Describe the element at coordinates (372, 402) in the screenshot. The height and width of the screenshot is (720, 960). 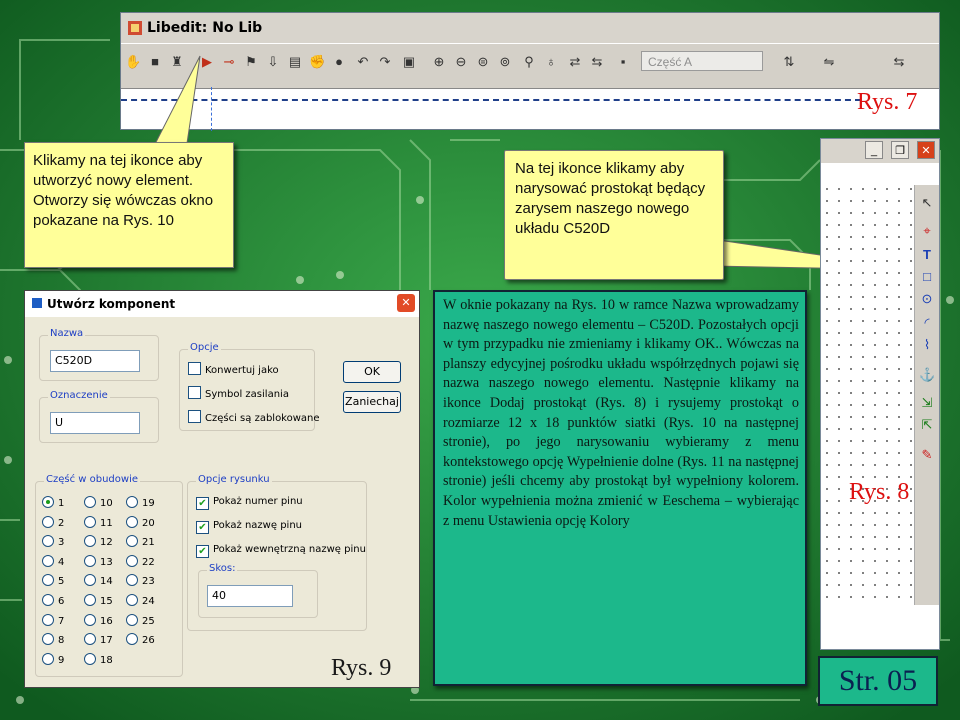
I see `zaniechaj-button: Zaniechaj` at that location.